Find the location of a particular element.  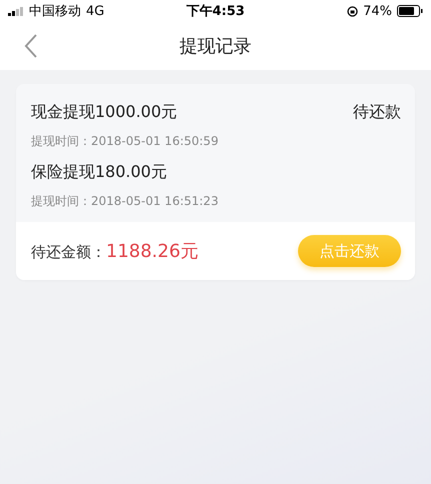

battery-percent: 74% is located at coordinates (377, 11).